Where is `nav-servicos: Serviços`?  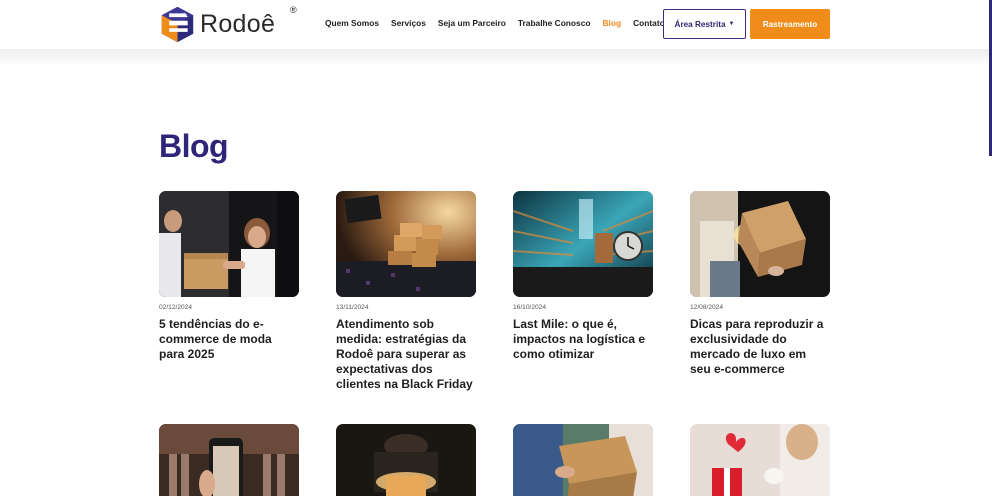
nav-servicos: Serviços is located at coordinates (408, 23).